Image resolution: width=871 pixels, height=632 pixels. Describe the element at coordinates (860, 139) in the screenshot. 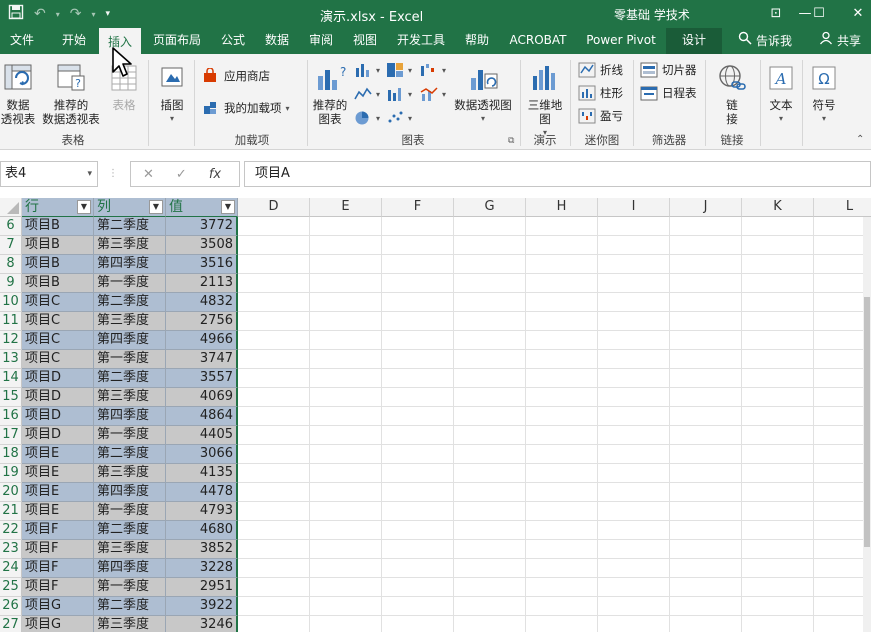

I see `collapse-ribbon-icon: ⌃` at that location.